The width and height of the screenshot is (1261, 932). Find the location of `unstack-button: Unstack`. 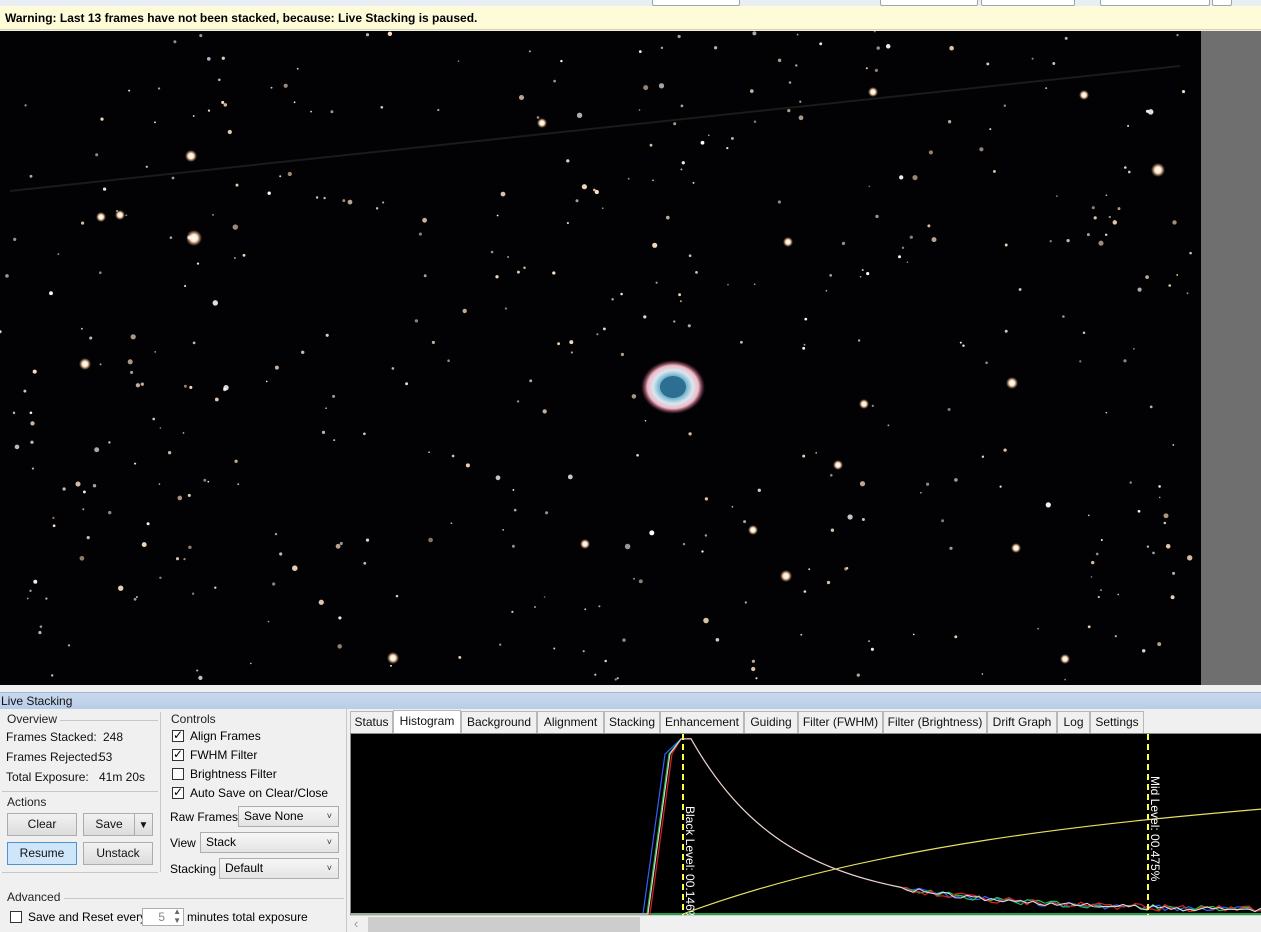

unstack-button: Unstack is located at coordinates (118, 853).